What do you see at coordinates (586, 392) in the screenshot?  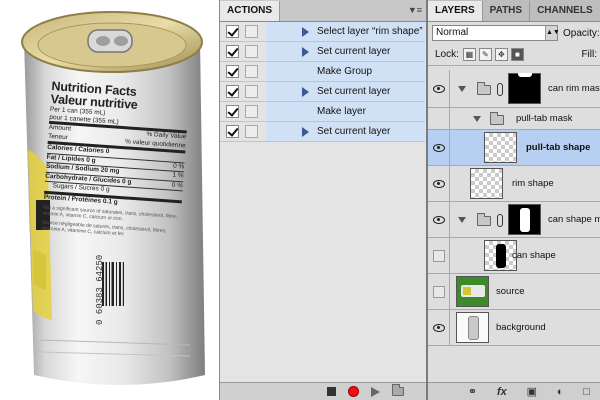 I see `folder-icon: □` at bounding box center [586, 392].